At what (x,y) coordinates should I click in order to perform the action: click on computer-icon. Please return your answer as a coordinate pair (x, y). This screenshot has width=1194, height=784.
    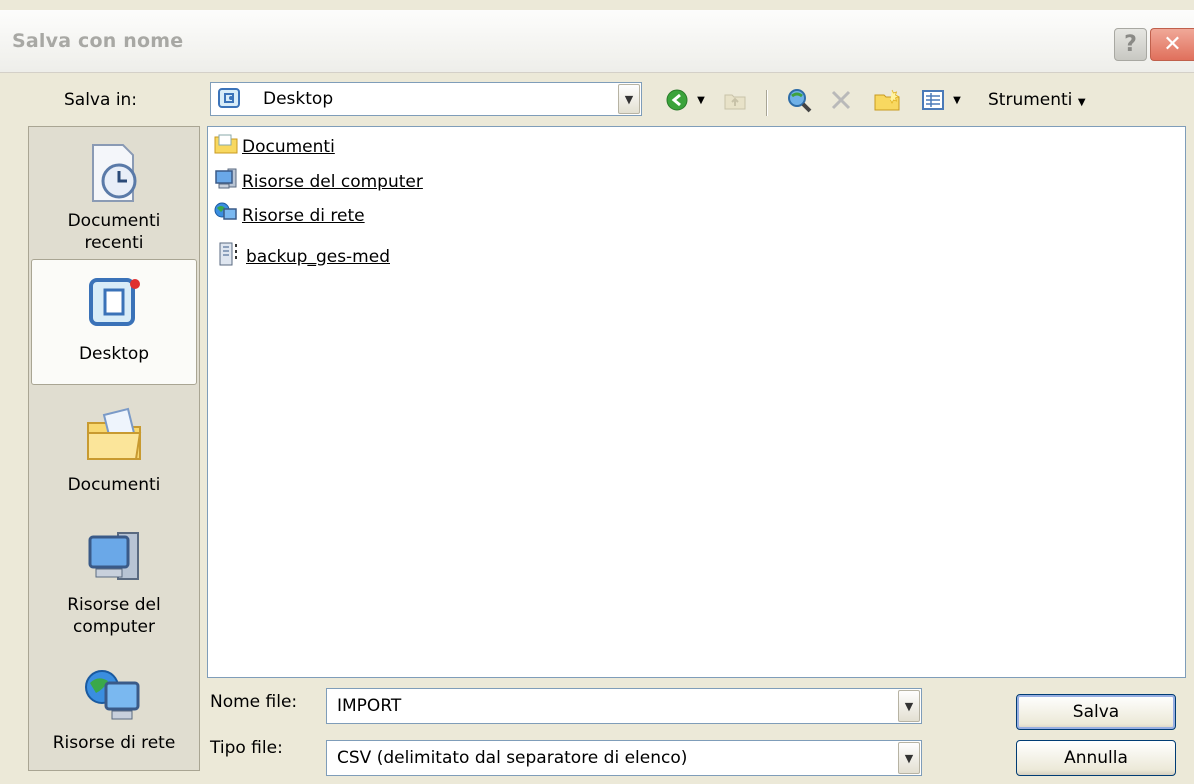
    Looking at the image, I should click on (226, 181).